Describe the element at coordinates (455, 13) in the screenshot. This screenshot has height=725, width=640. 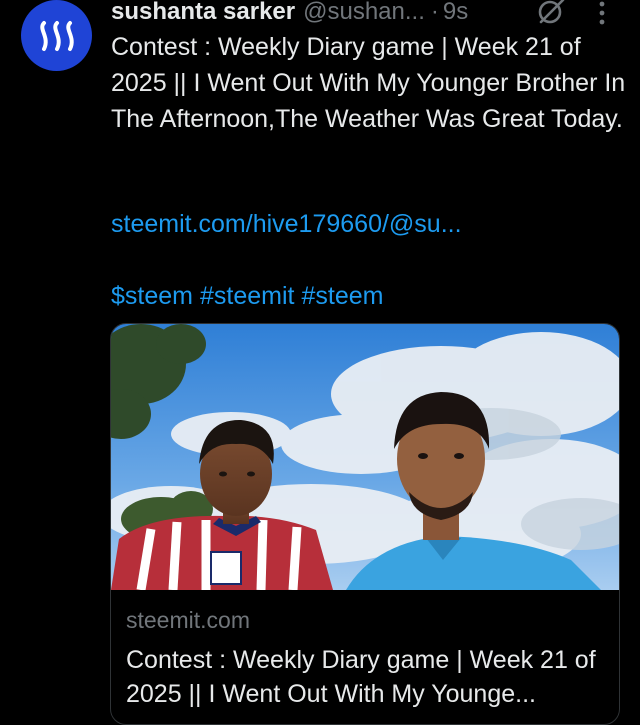
I see `post-timestamp: 9s` at that location.